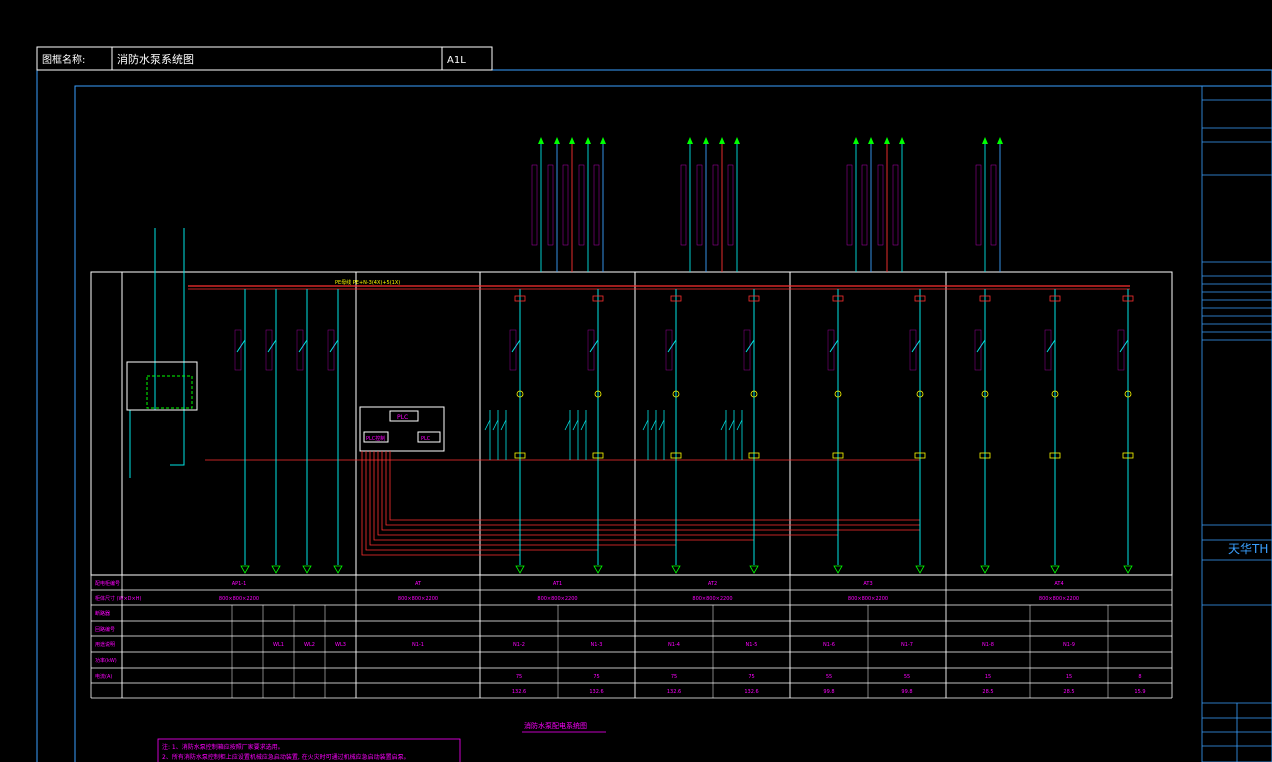  Describe the element at coordinates (1058, 584) in the screenshot. I see `table-cubicle-name: AT4` at that location.